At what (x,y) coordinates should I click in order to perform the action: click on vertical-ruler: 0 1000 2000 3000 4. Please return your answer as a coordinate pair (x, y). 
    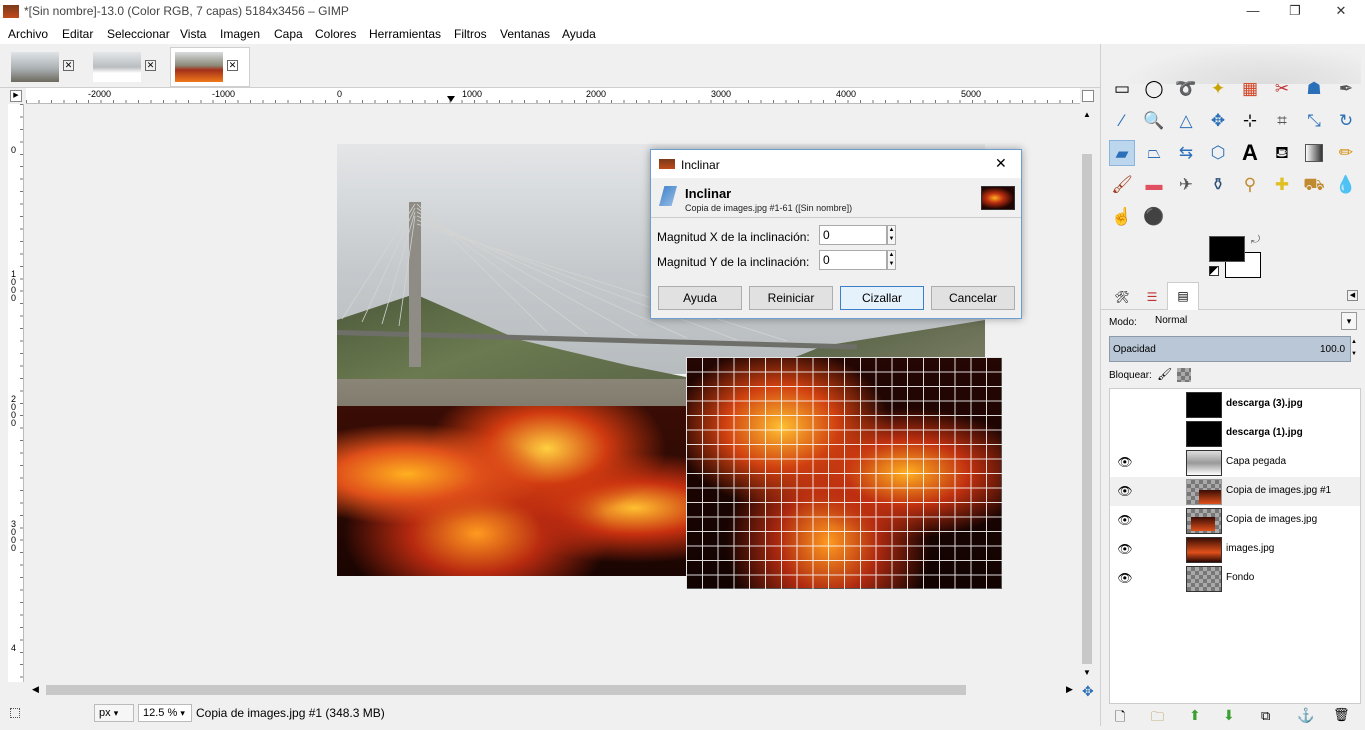
    Looking at the image, I should click on (16, 393).